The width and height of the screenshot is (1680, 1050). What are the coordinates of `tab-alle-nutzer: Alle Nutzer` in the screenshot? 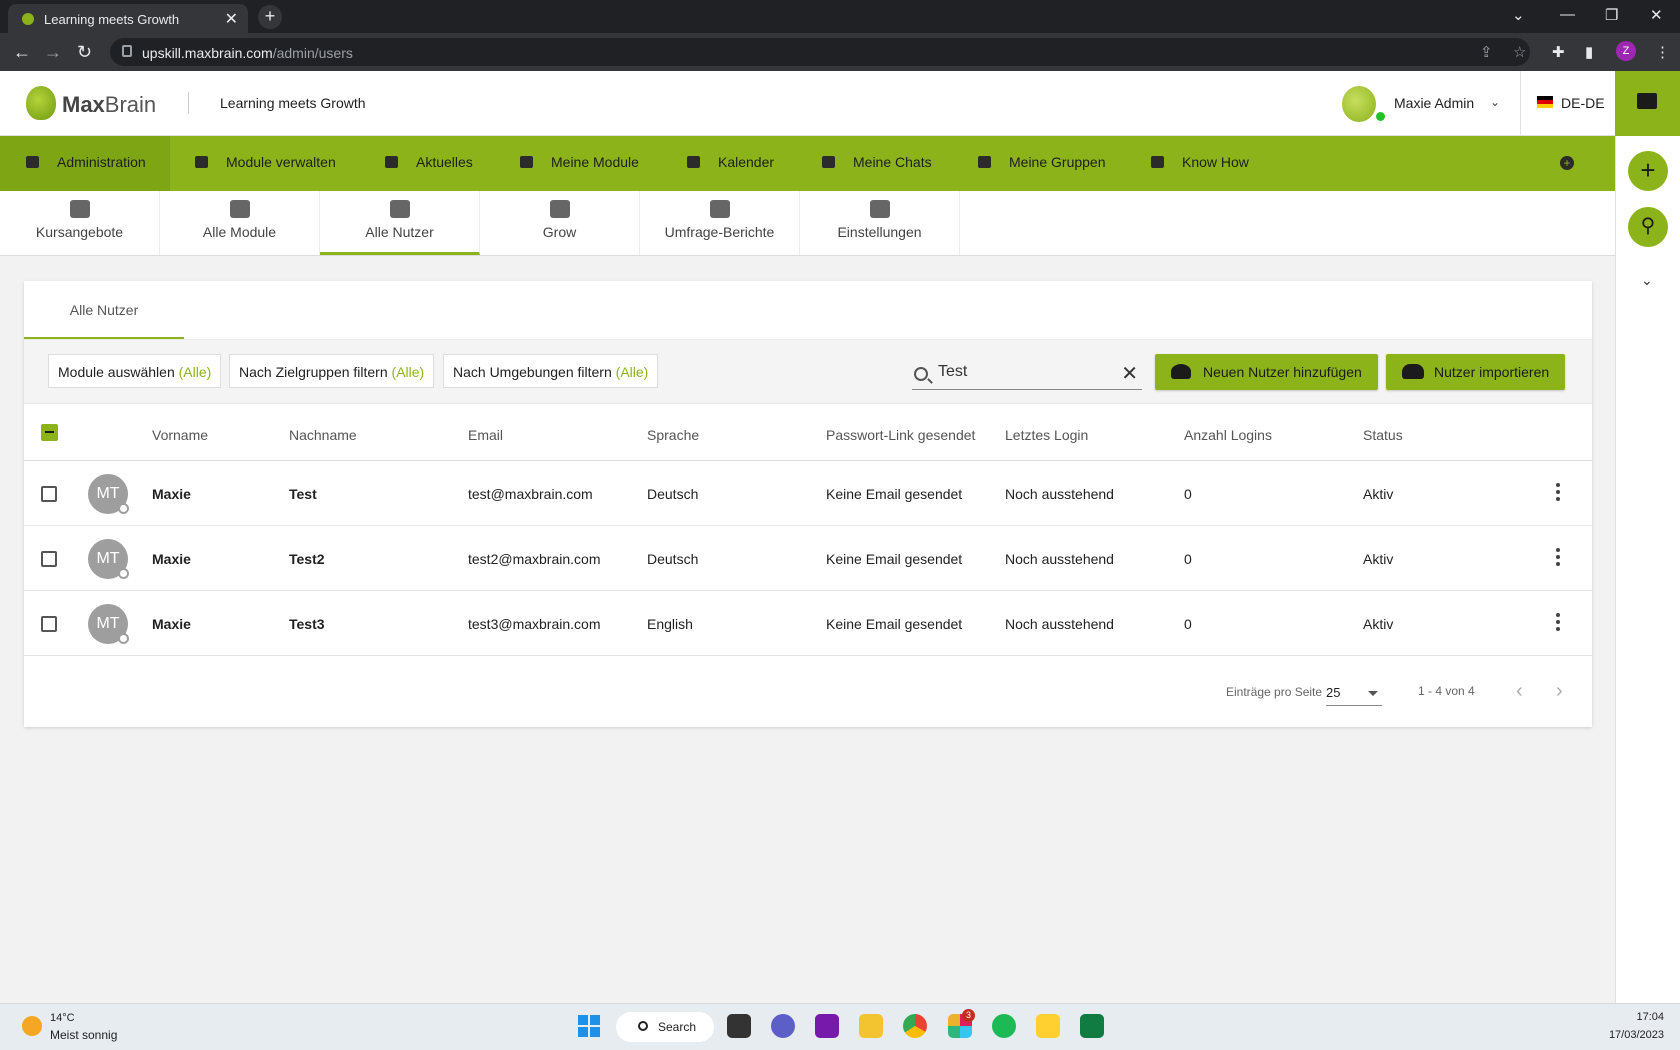 It's located at (400, 223).